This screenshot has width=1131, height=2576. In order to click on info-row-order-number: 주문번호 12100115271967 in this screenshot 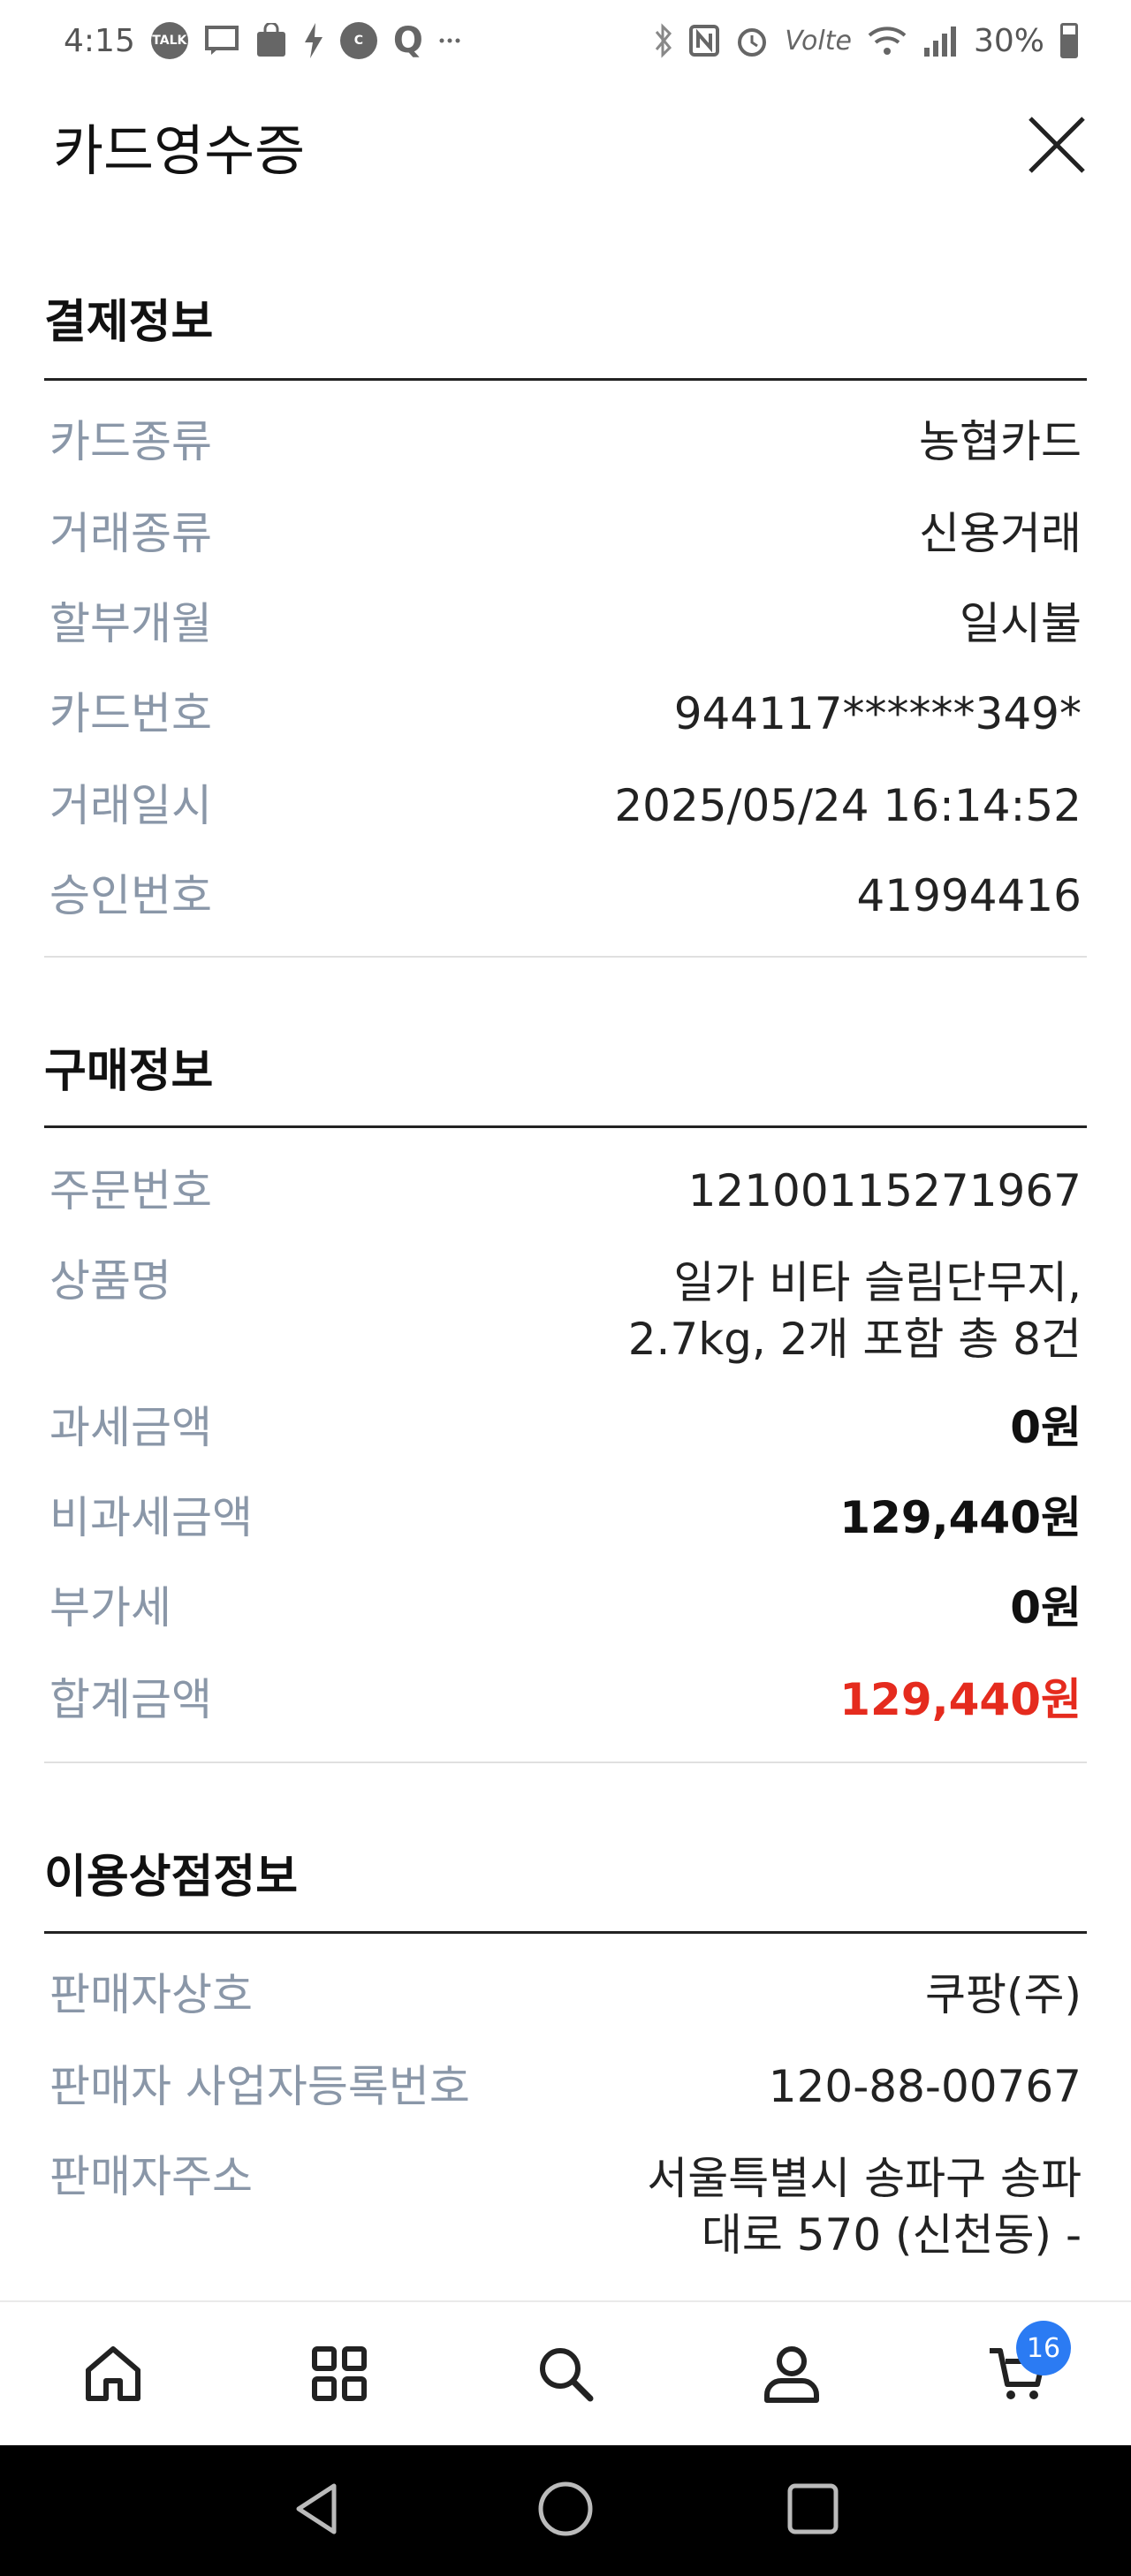, I will do `click(565, 1191)`.